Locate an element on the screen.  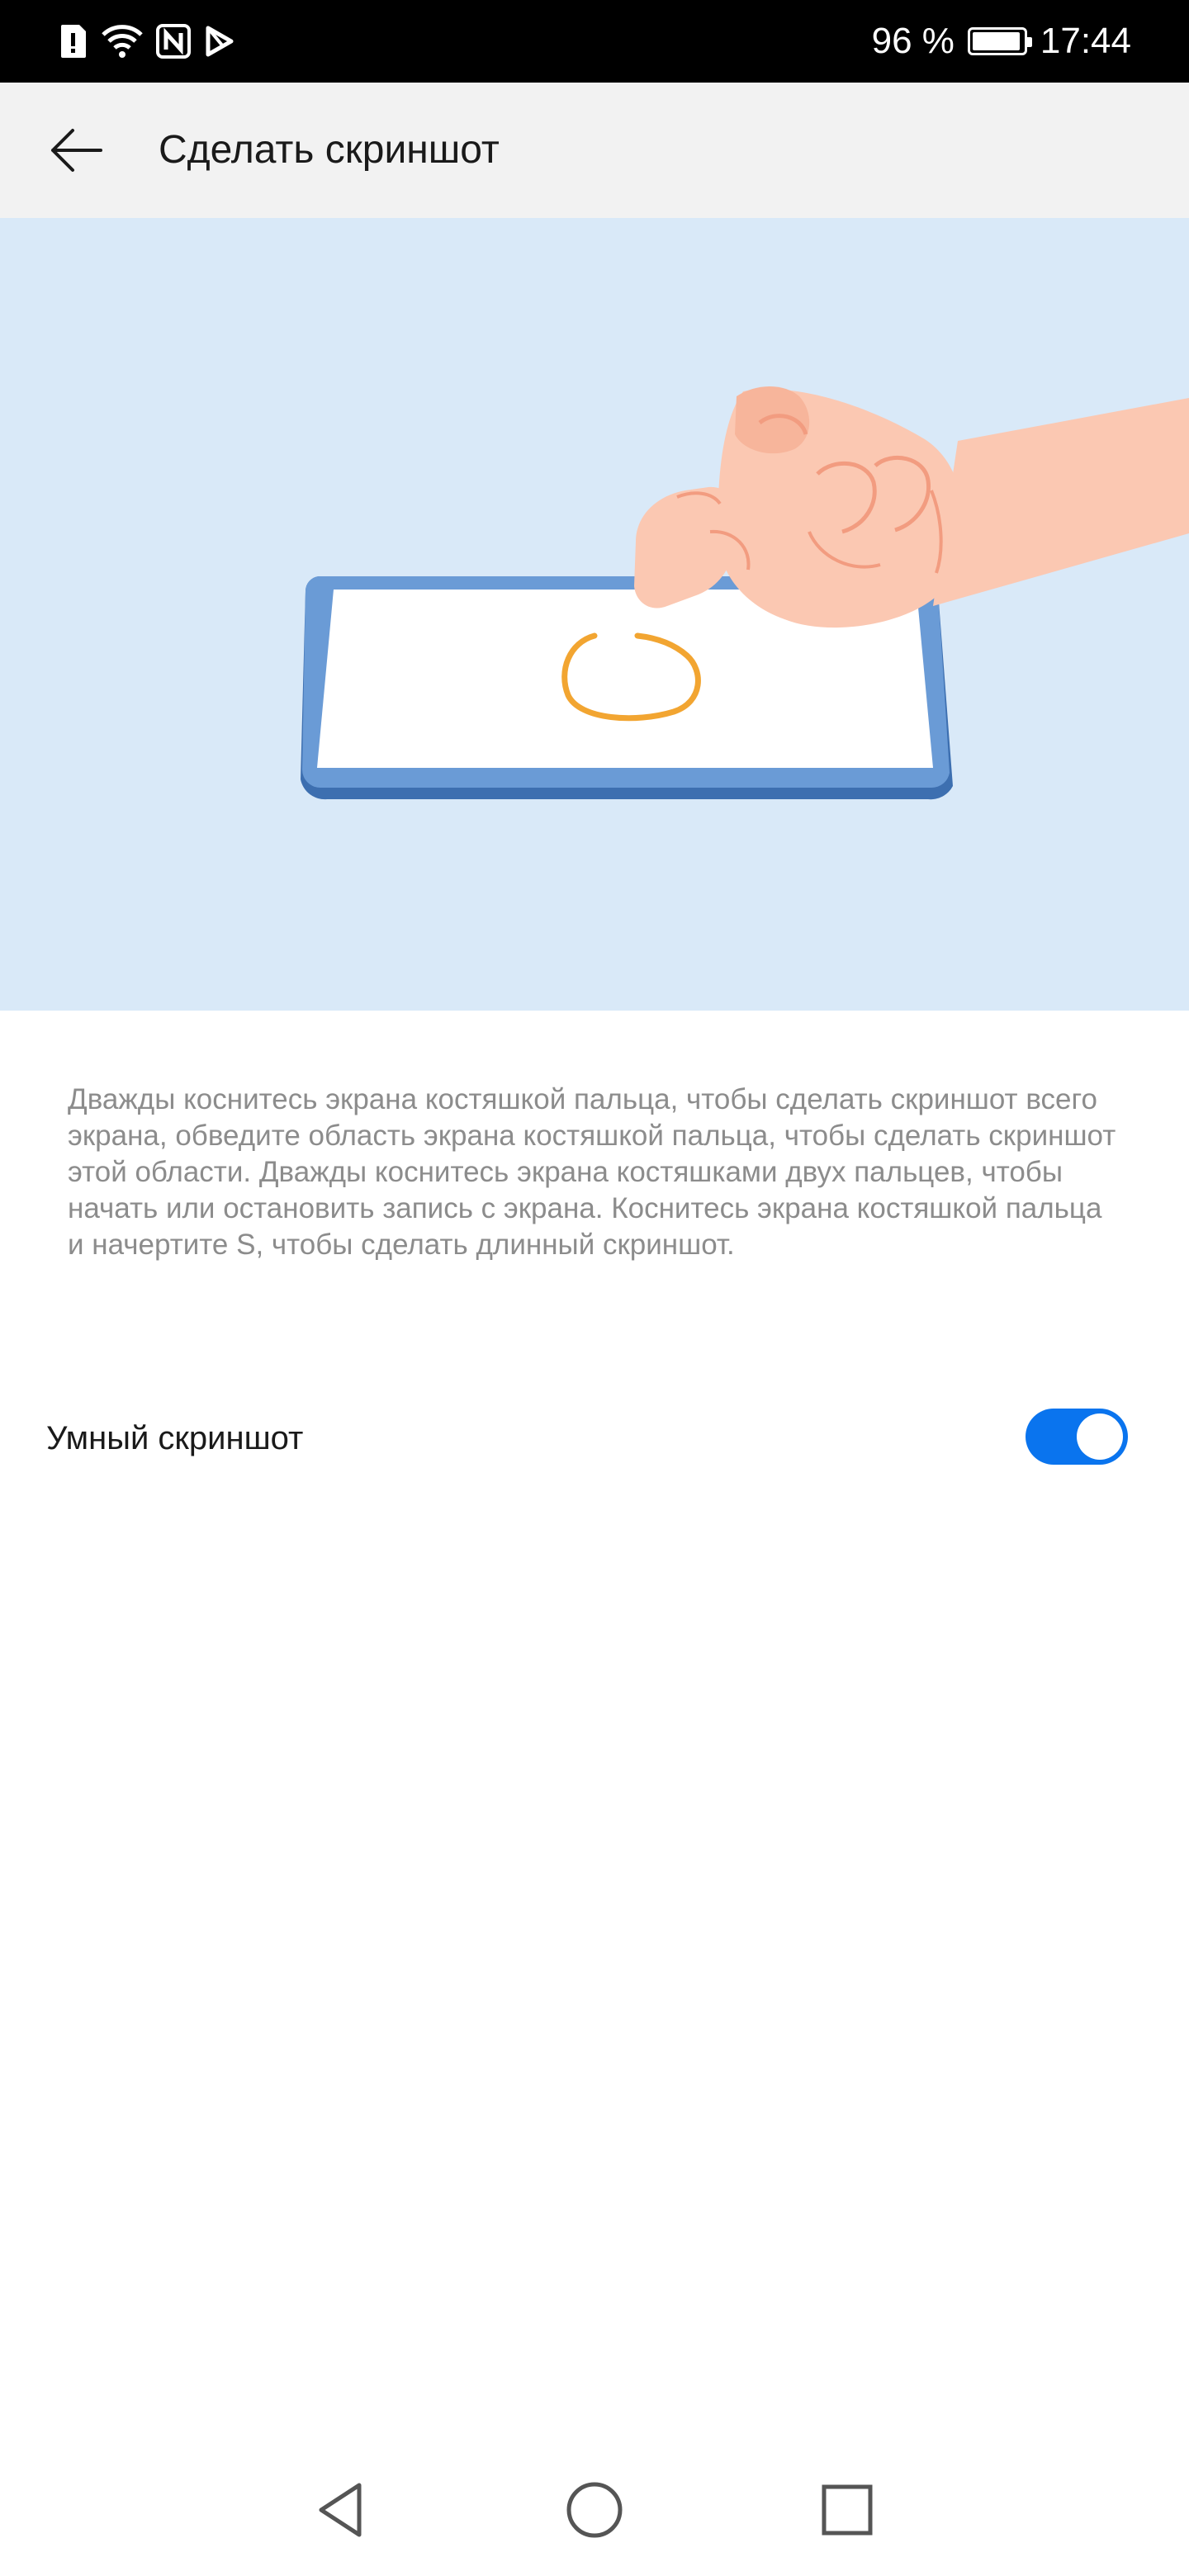
nav-recents-icon is located at coordinates (847, 2510).